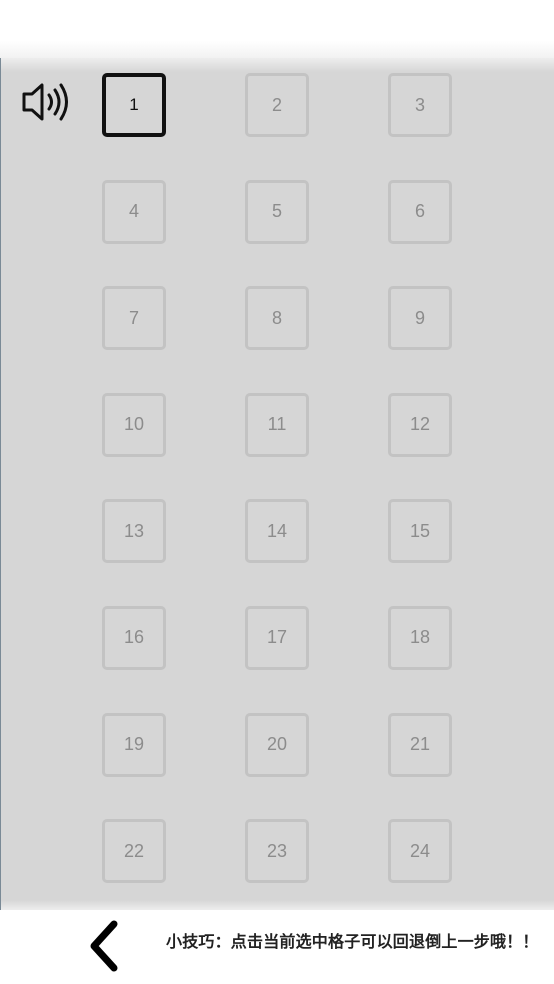 The height and width of the screenshot is (984, 554). What do you see at coordinates (277, 29) in the screenshot?
I see `top-bar` at bounding box center [277, 29].